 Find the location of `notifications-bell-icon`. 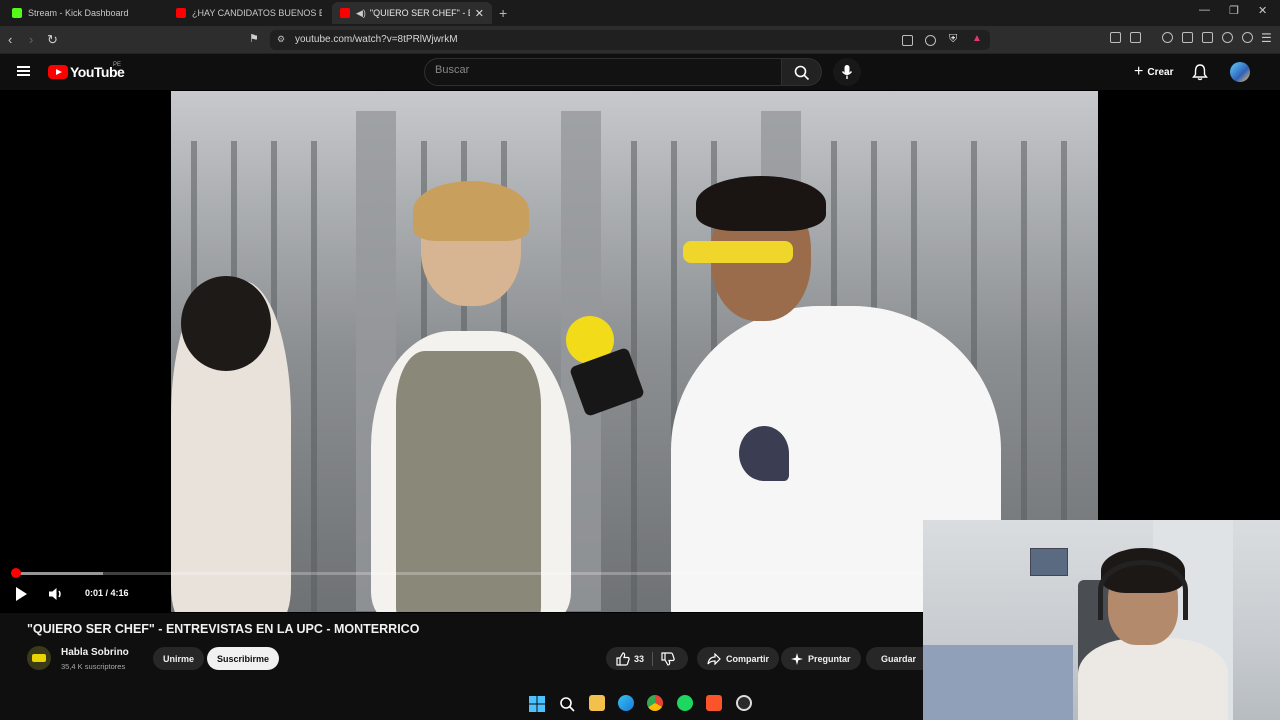

notifications-bell-icon is located at coordinates (1200, 72).